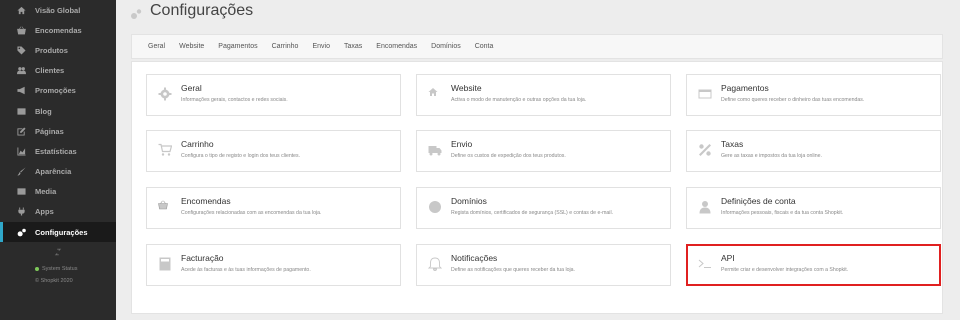 The height and width of the screenshot is (320, 960). I want to click on sidebar-item-apps: Apps, so click(58, 212).